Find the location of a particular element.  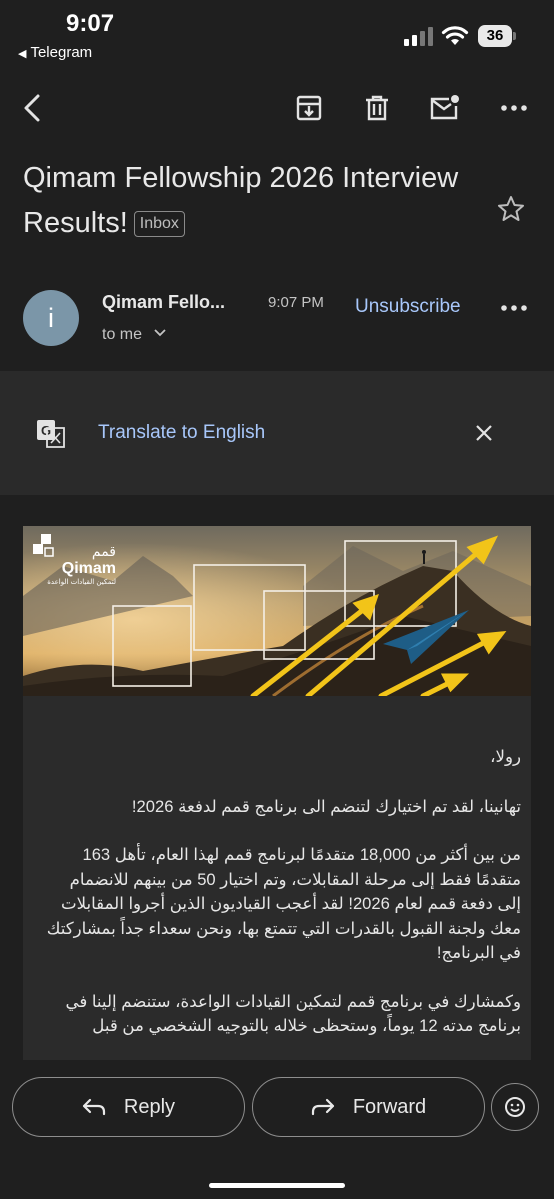

forward-button: Forward is located at coordinates (368, 1107).